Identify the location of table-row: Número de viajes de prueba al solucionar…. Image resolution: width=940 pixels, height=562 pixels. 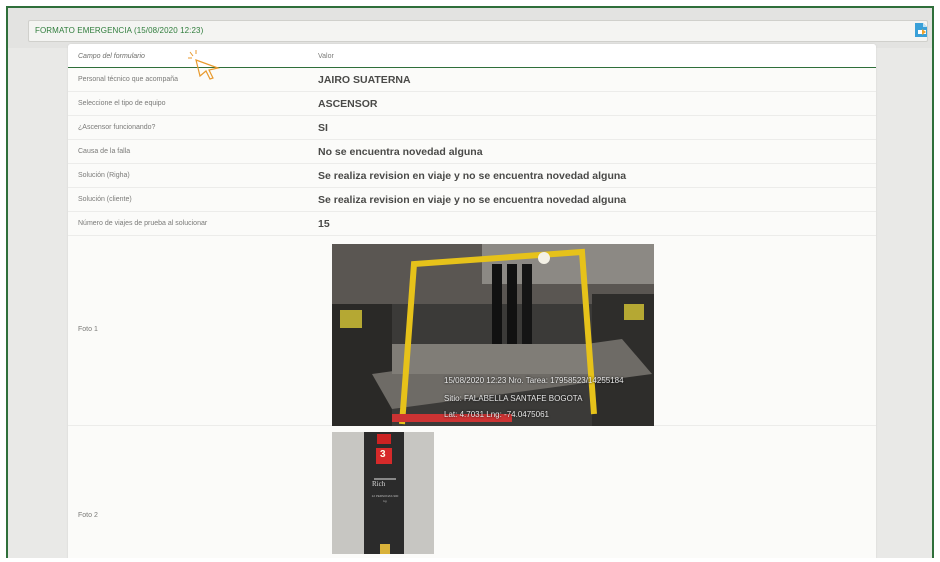
(472, 224).